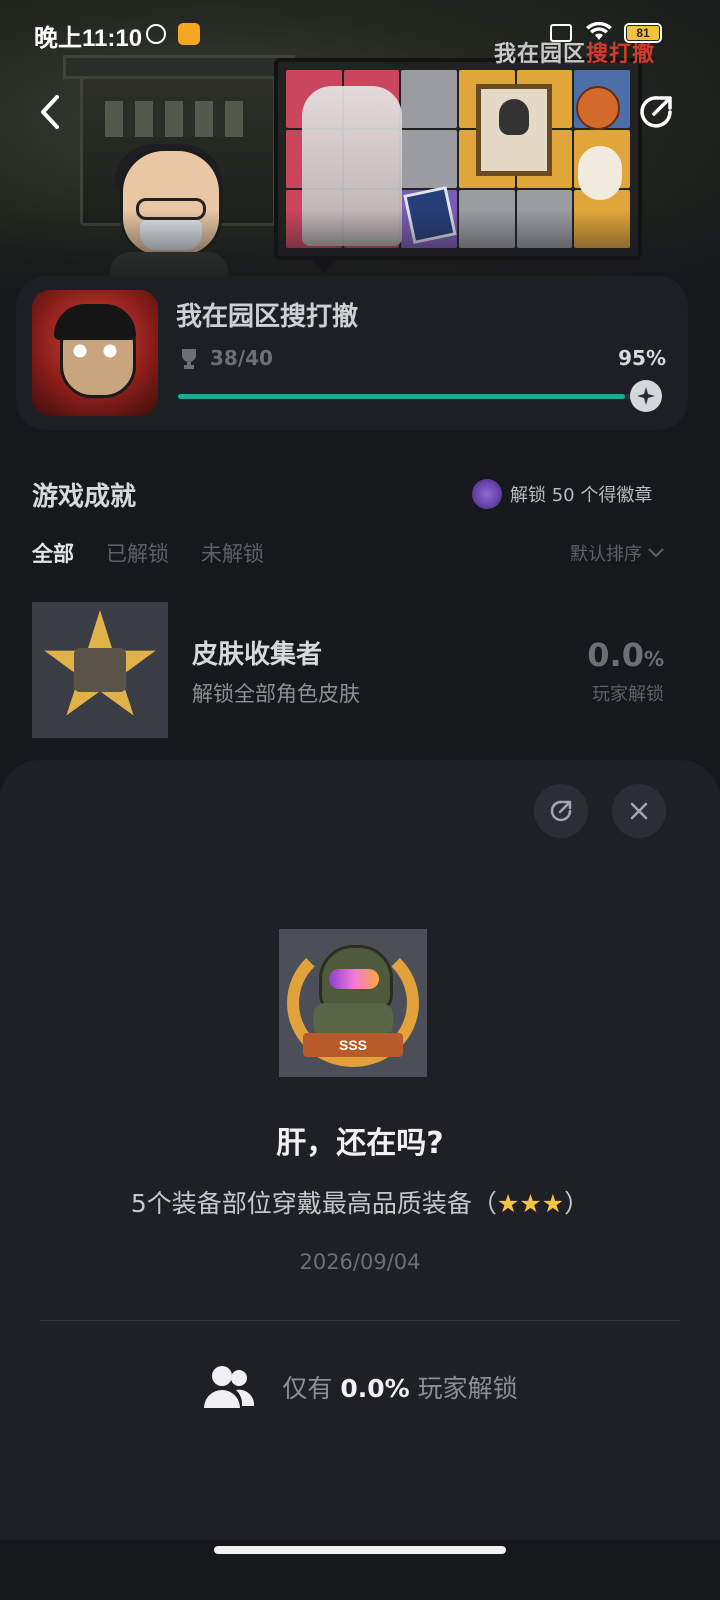 This screenshot has width=720, height=1600. Describe the element at coordinates (401, 396) in the screenshot. I see `completion-progress-fill` at that location.